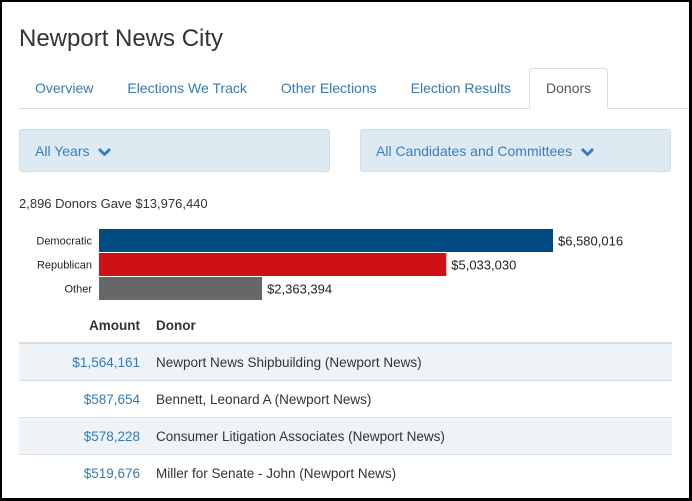 The width and height of the screenshot is (692, 501). Describe the element at coordinates (113, 203) in the screenshot. I see `donor-summary: 2,896 Donors Gave $13,976,440` at that location.